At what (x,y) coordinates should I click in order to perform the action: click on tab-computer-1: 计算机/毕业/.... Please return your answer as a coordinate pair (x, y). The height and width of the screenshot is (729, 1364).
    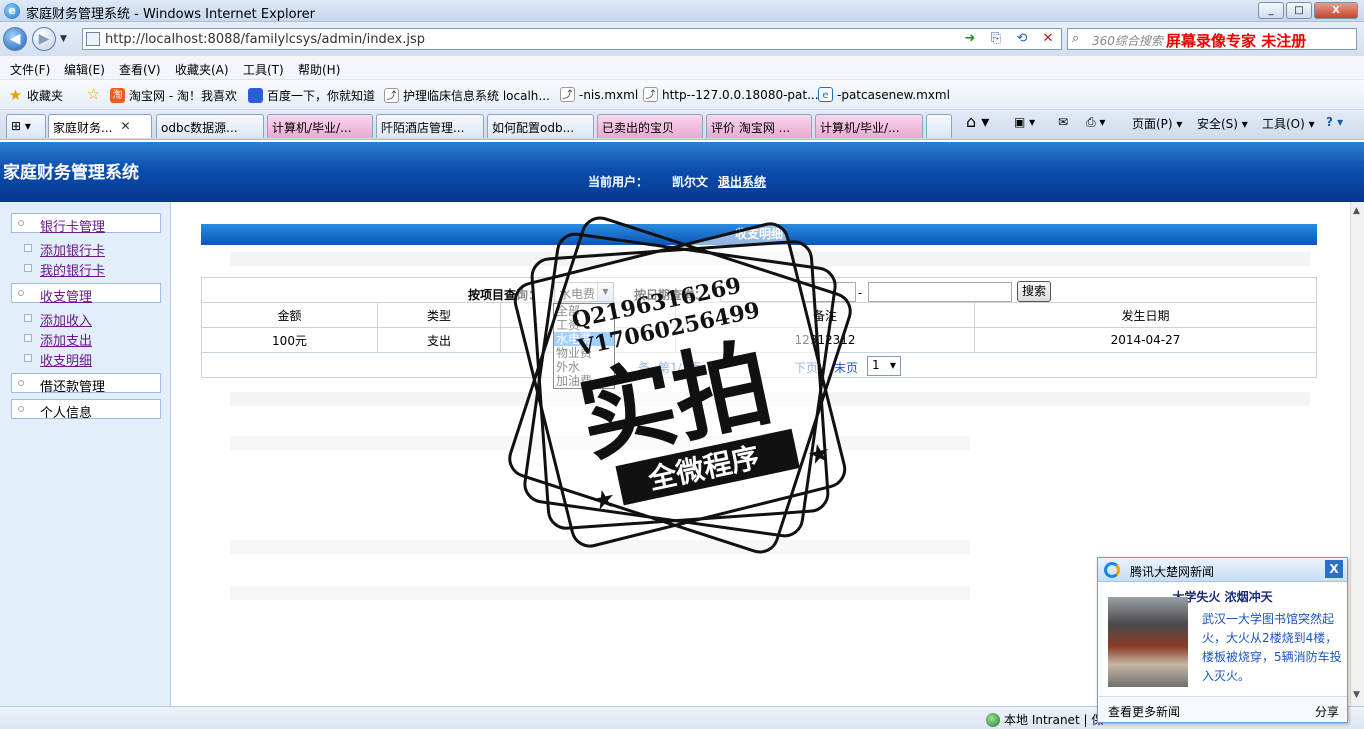
    Looking at the image, I should click on (320, 126).